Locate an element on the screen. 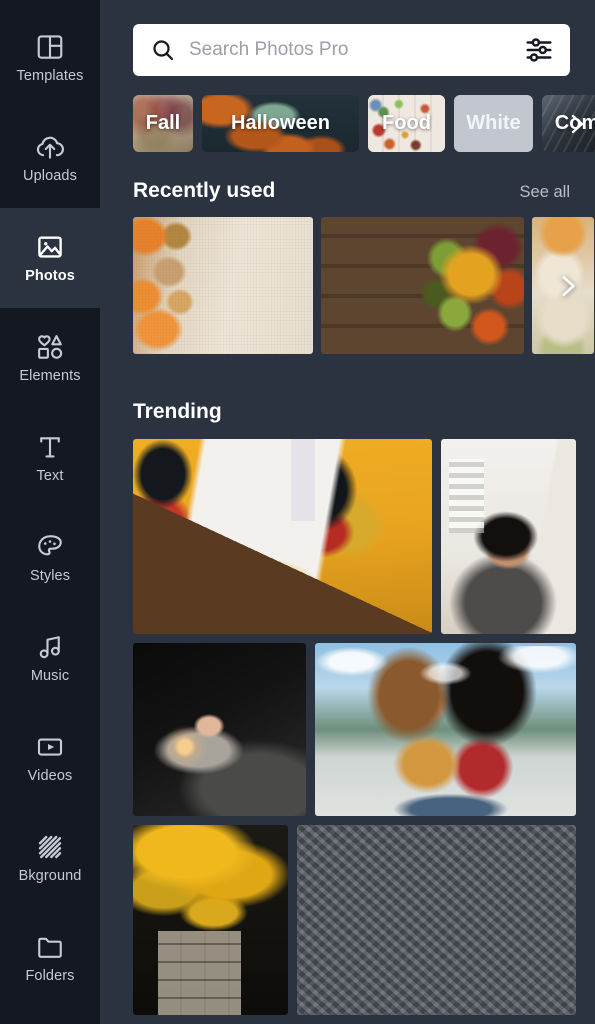 This screenshot has width=595, height=1024. chip-label: Halloween is located at coordinates (280, 123).